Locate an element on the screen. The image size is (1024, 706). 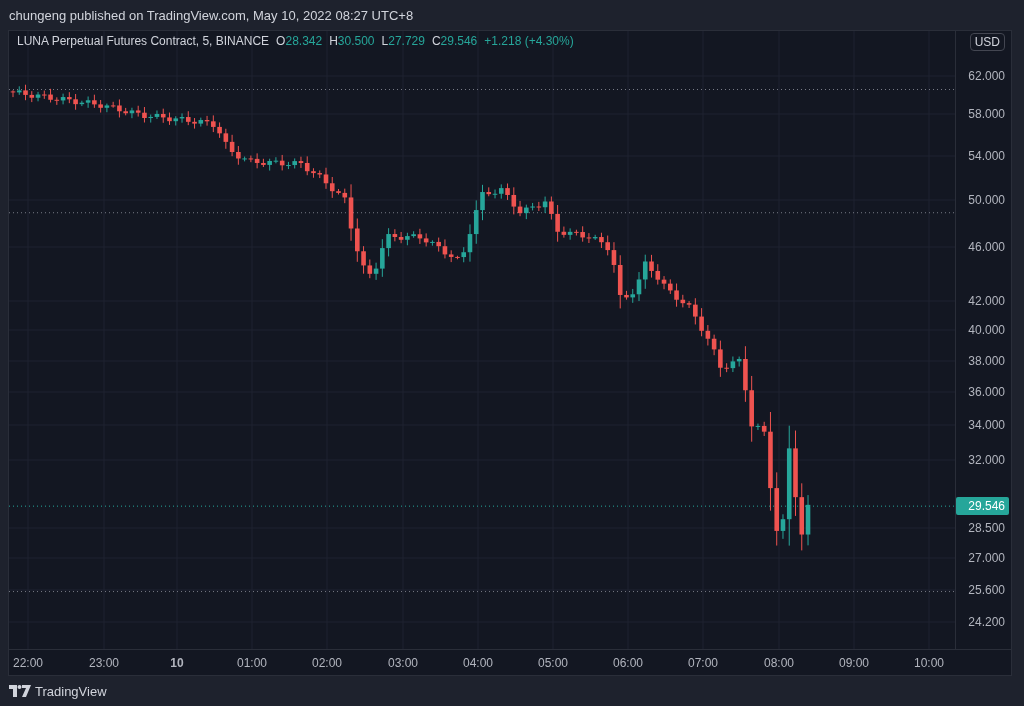
symbol-title: LUNA Perpetual Futures Contract, 5, BINANCE is located at coordinates (143, 41).